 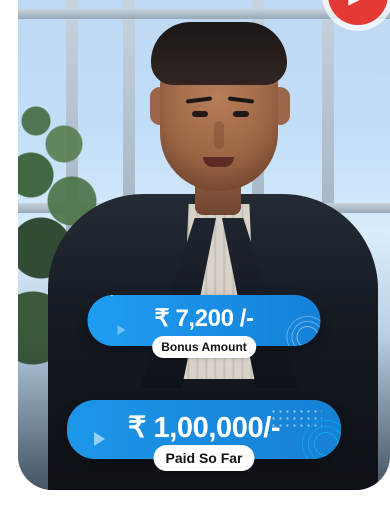 What do you see at coordinates (358, 3) in the screenshot?
I see `play-icon: ▶` at bounding box center [358, 3].